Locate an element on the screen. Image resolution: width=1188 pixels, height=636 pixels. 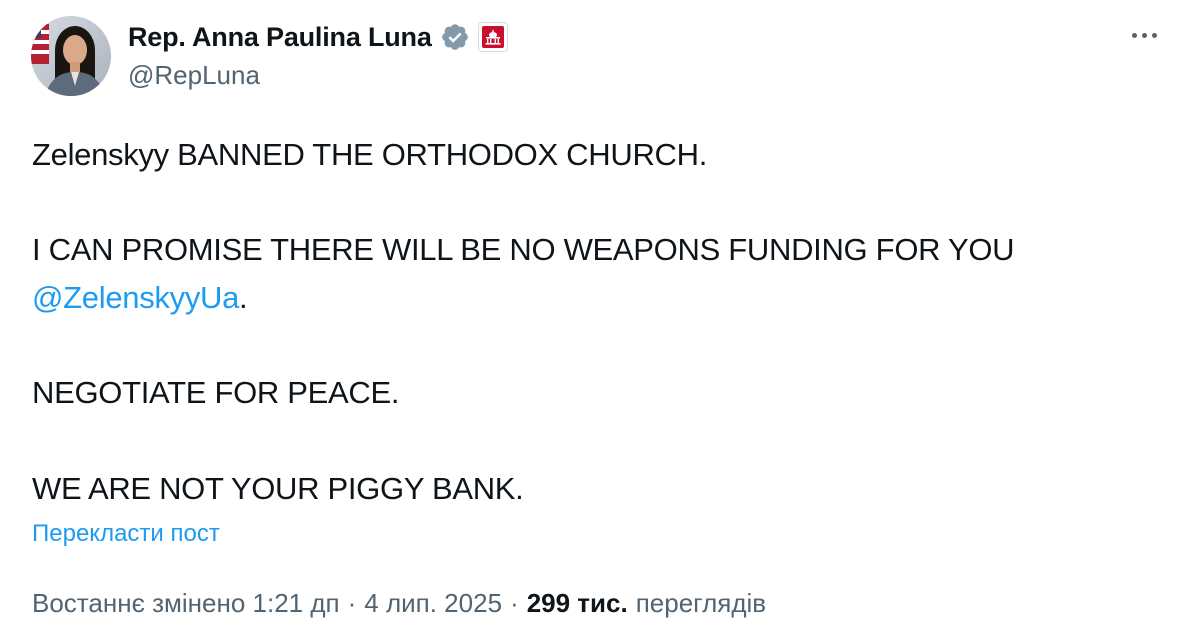
translate-post-link: Перекласти пост is located at coordinates (126, 534).